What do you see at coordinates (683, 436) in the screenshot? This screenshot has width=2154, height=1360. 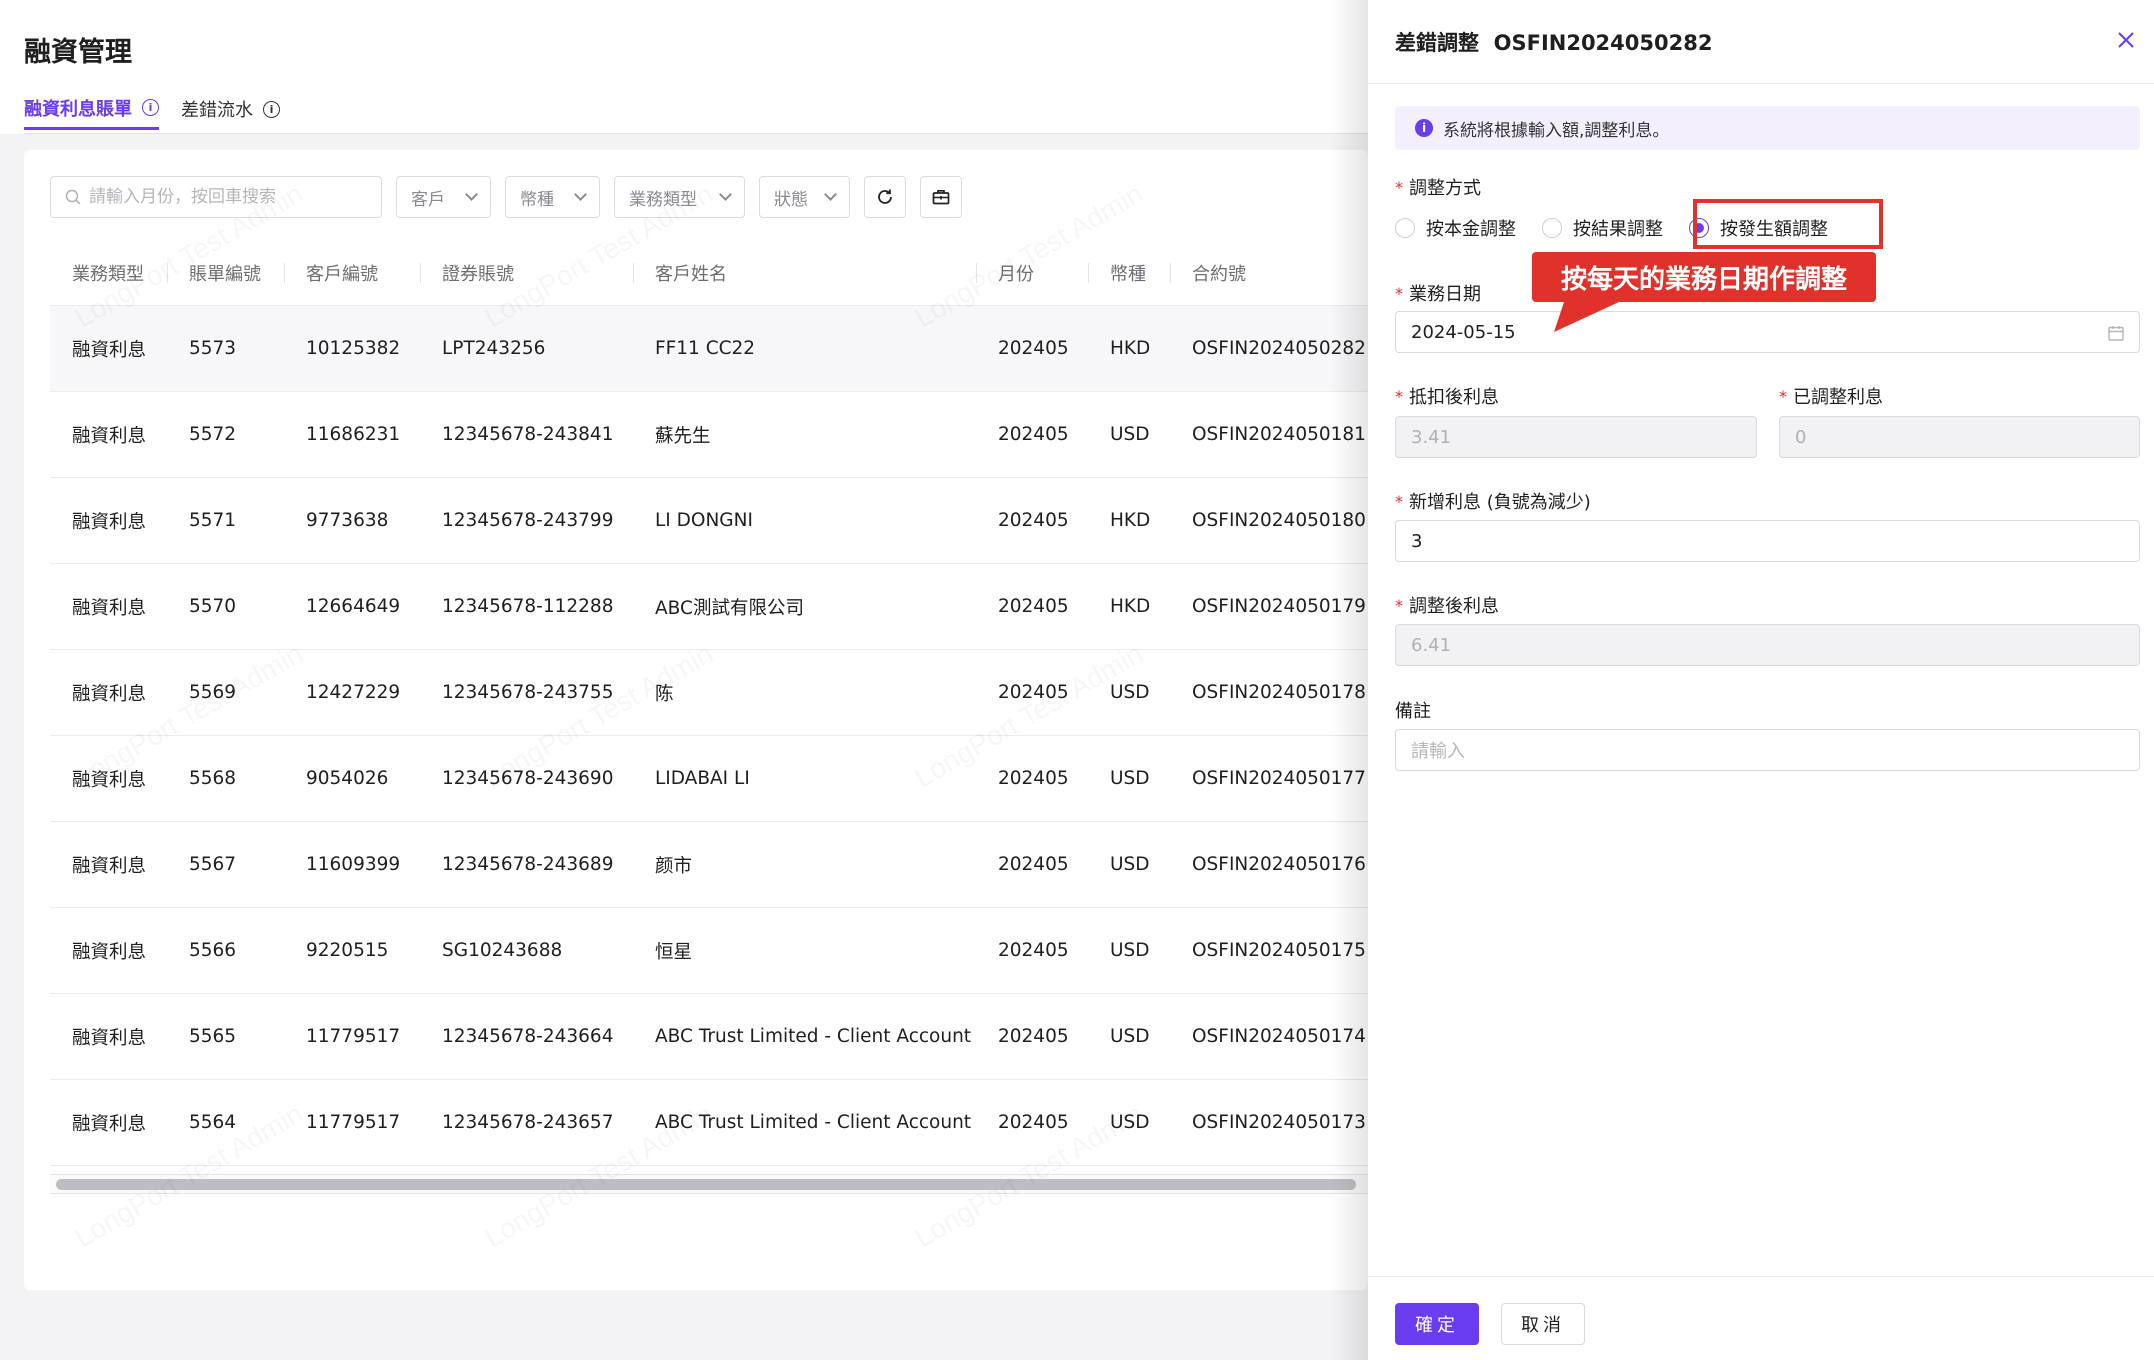 I see `table-cell: 蘇先生` at bounding box center [683, 436].